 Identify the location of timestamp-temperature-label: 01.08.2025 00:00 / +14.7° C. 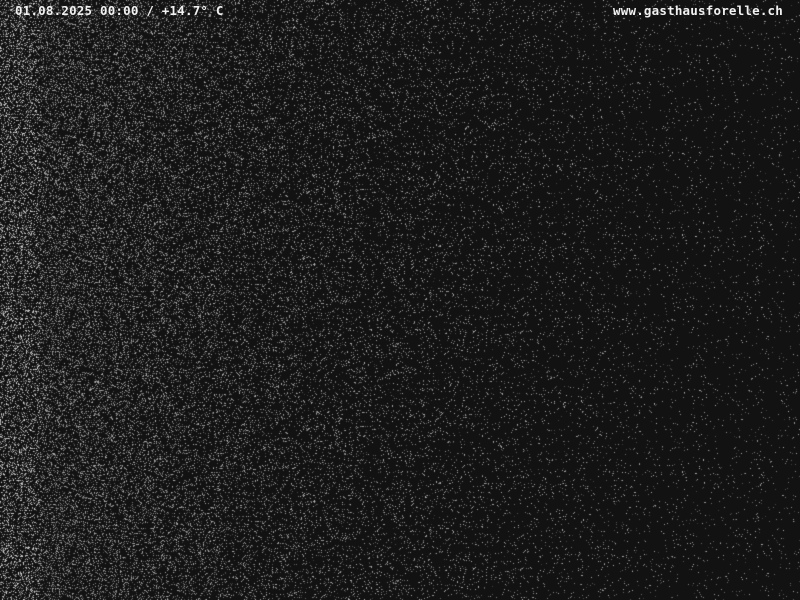
(119, 10).